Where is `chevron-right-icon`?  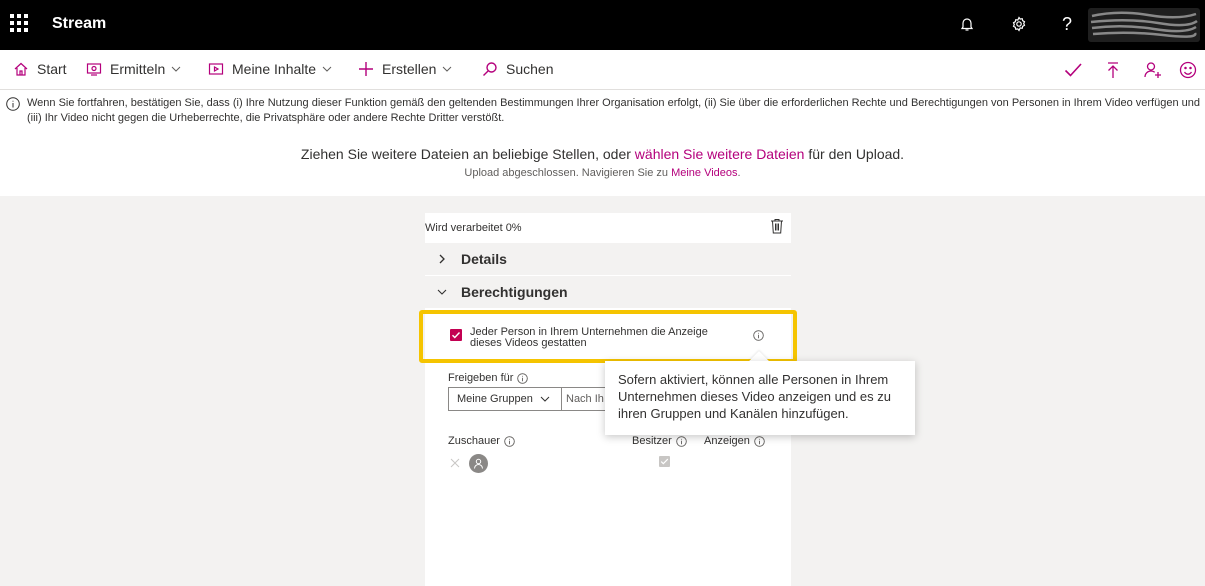
chevron-right-icon is located at coordinates (442, 259).